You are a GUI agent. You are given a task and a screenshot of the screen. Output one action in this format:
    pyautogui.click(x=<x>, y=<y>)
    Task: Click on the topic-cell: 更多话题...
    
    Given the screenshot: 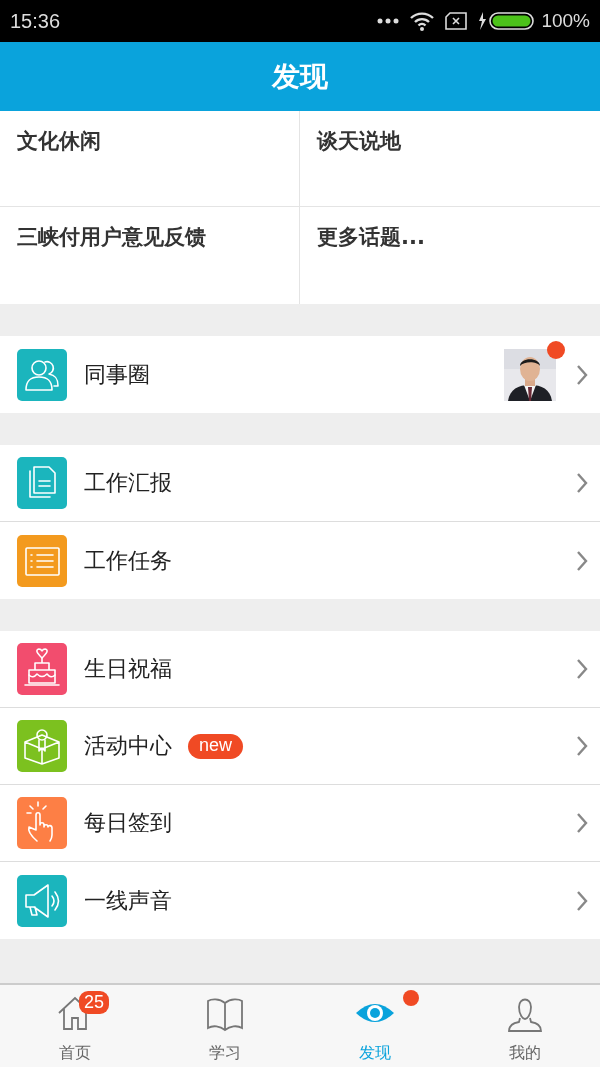 What is the action you would take?
    pyautogui.click(x=450, y=255)
    